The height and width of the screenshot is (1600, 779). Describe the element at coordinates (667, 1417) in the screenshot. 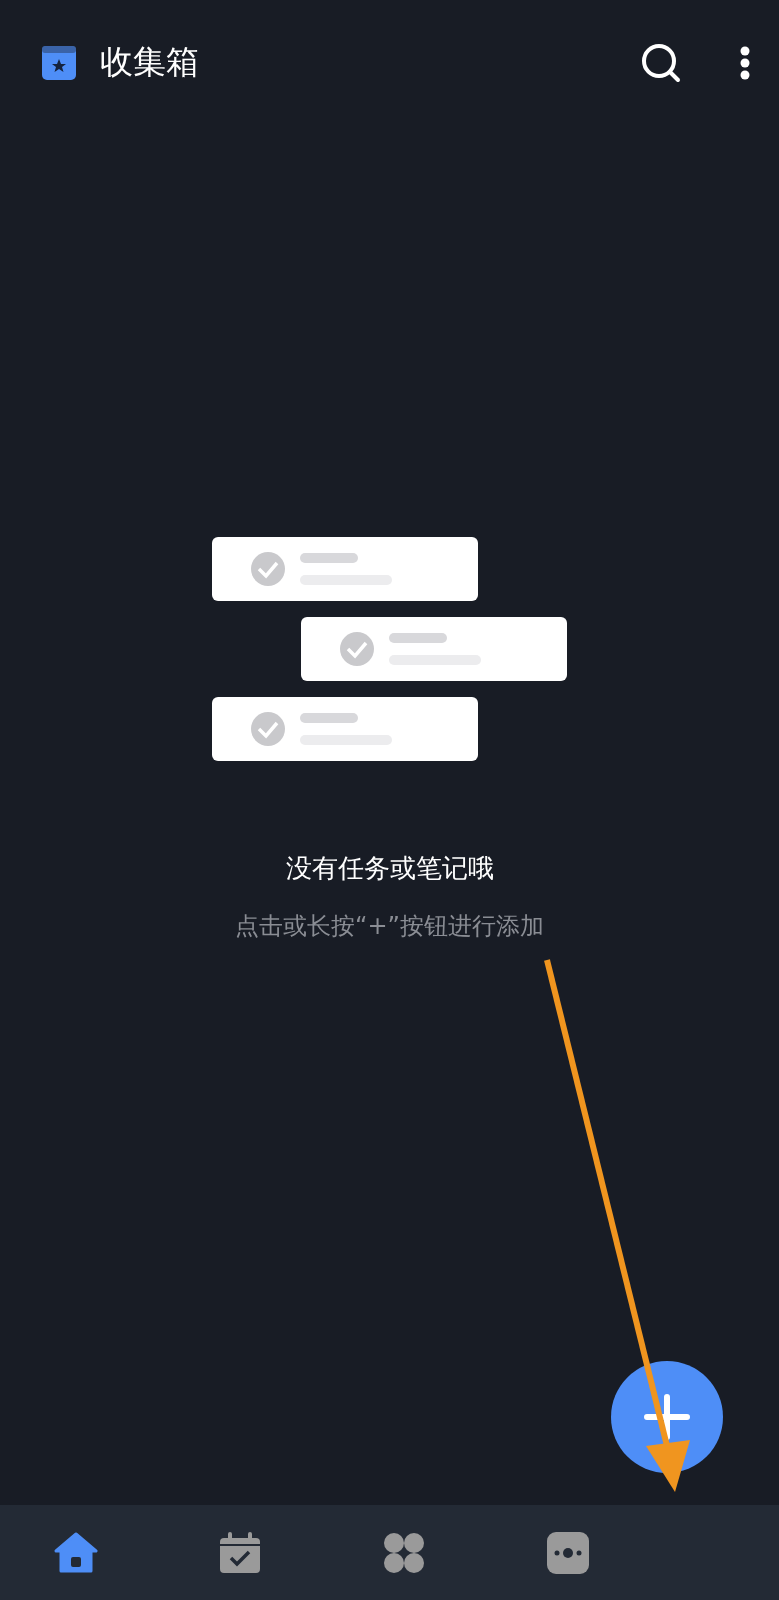

I see `plus-icon` at that location.